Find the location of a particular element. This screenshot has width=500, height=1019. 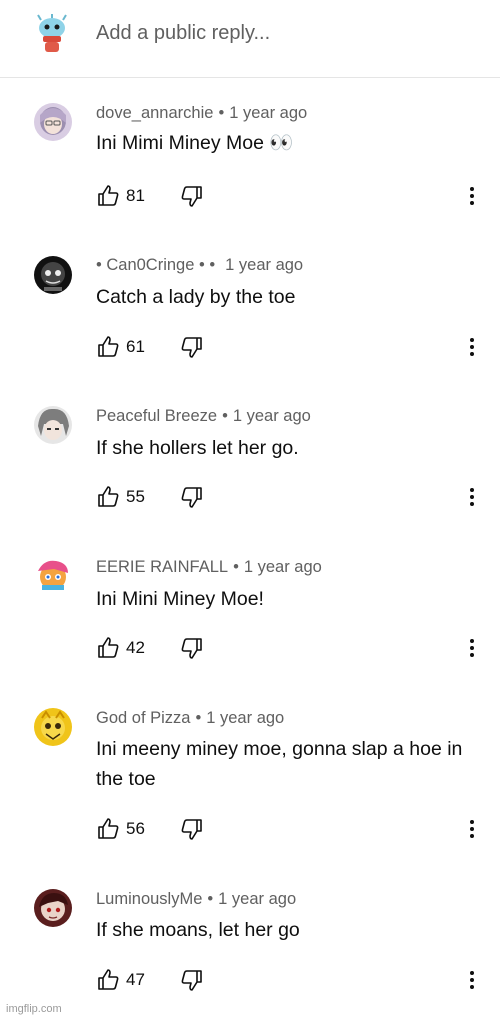

comment-text: Ini Mini Miney Moe! is located at coordinates (180, 599).